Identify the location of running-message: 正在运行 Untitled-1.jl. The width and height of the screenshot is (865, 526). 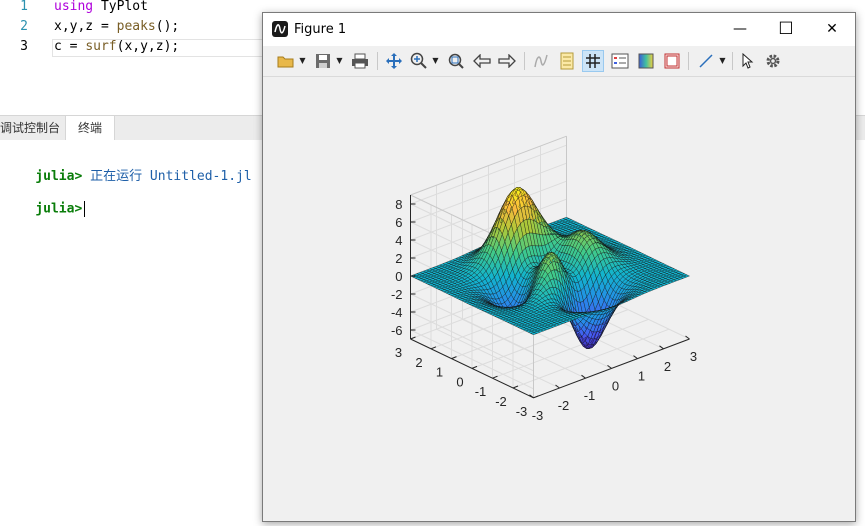
(171, 176).